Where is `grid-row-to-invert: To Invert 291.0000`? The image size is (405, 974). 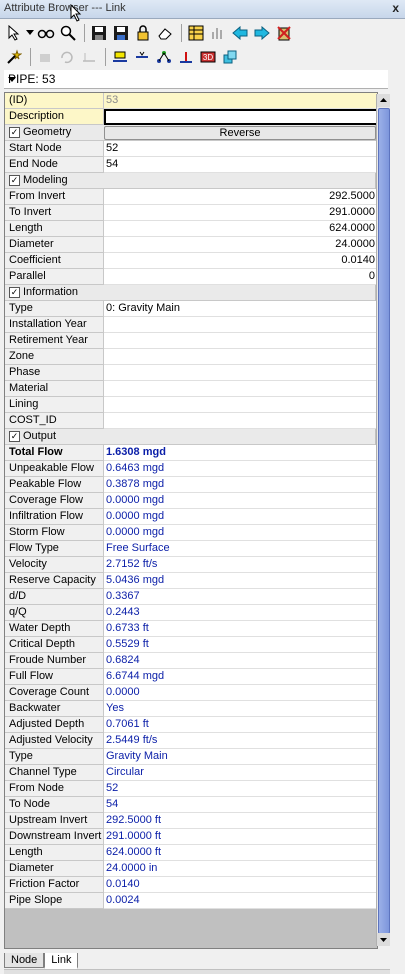
grid-row-to-invert: To Invert 291.0000 is located at coordinates (191, 213).